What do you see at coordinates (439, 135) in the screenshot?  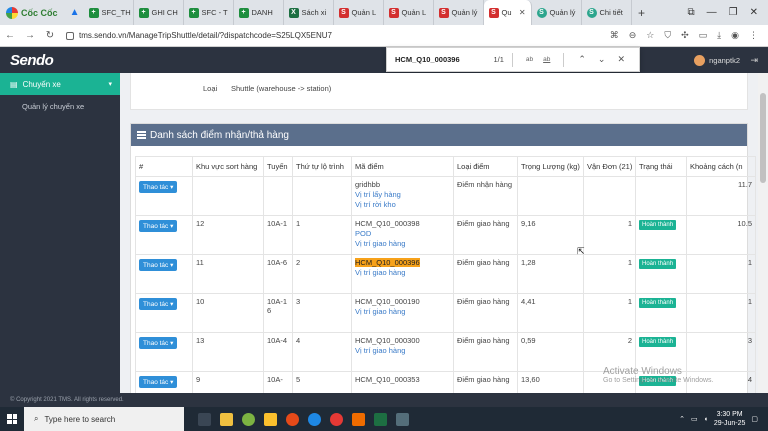 I see `panel-header: Danh sách điểm nhận/thả hàng` at bounding box center [439, 135].